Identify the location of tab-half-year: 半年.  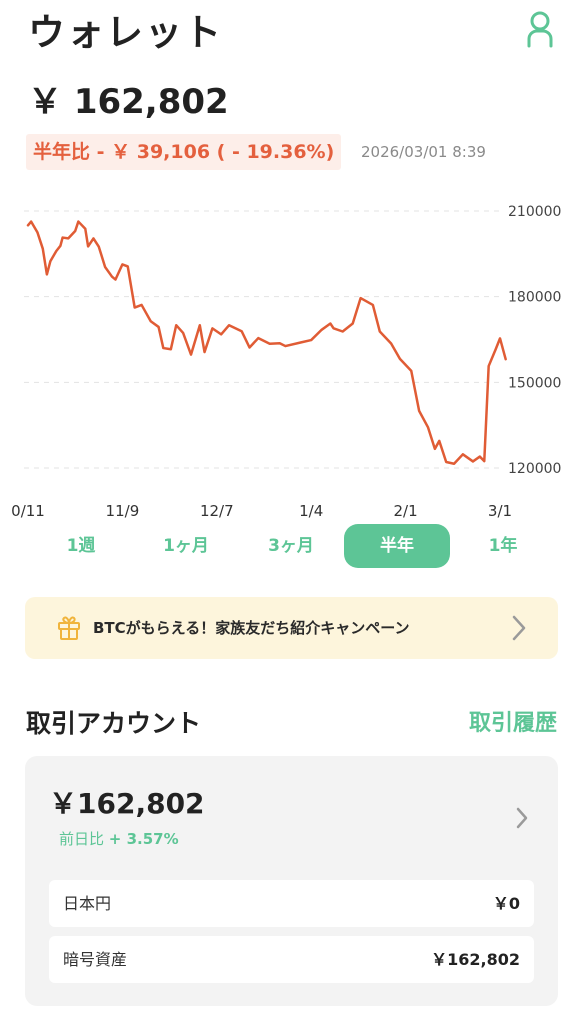
(397, 546).